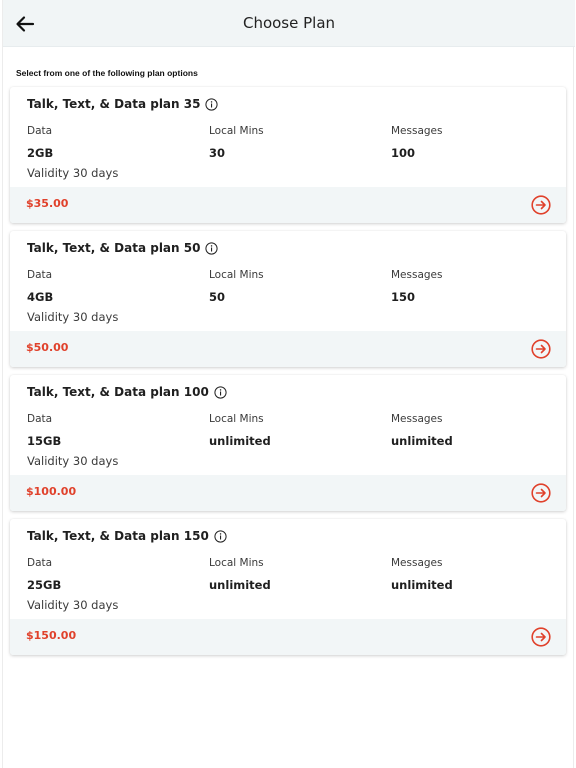 The image size is (576, 768). Describe the element at coordinates (417, 286) in the screenshot. I see `messages-column: Messages 150` at that location.